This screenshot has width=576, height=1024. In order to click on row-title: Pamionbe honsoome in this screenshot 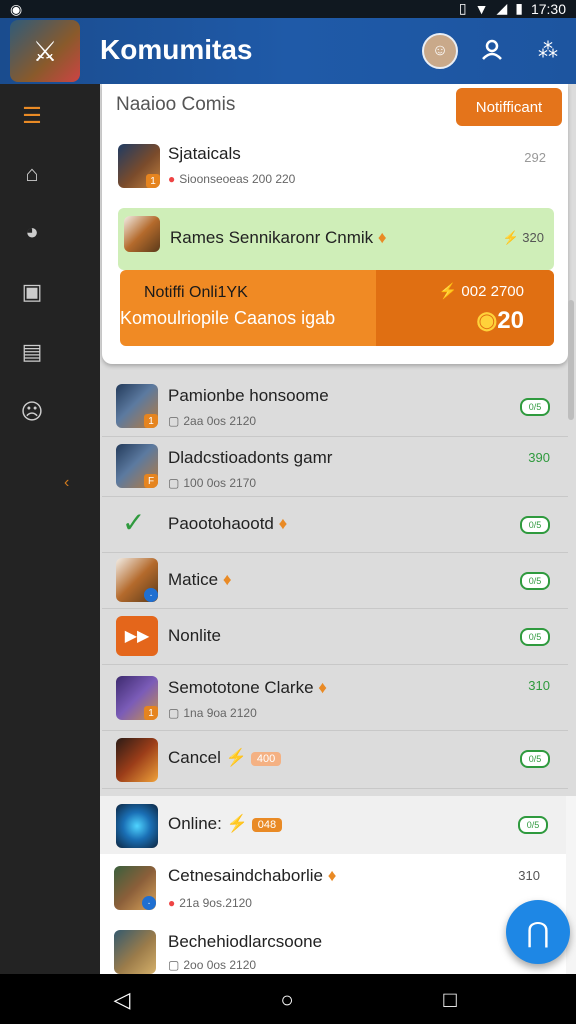, I will do `click(248, 395)`.